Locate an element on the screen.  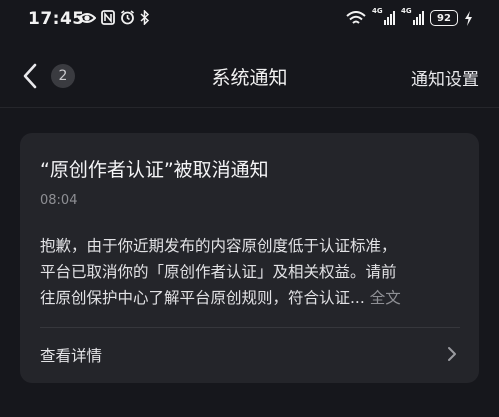
notification-time: 08:04 is located at coordinates (59, 200).